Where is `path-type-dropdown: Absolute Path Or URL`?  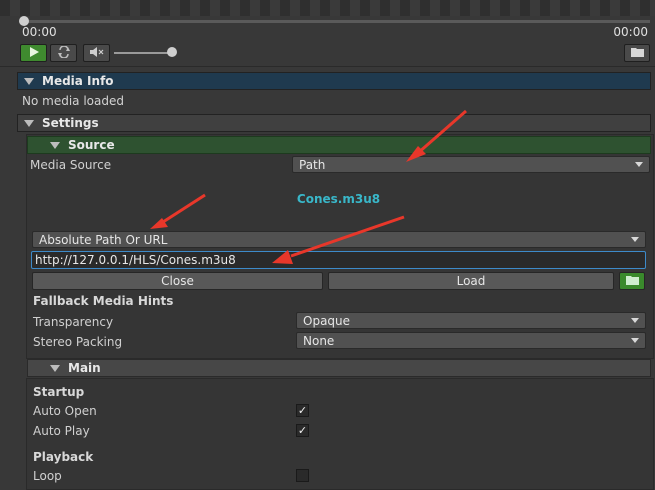
path-type-dropdown: Absolute Path Or URL is located at coordinates (339, 239).